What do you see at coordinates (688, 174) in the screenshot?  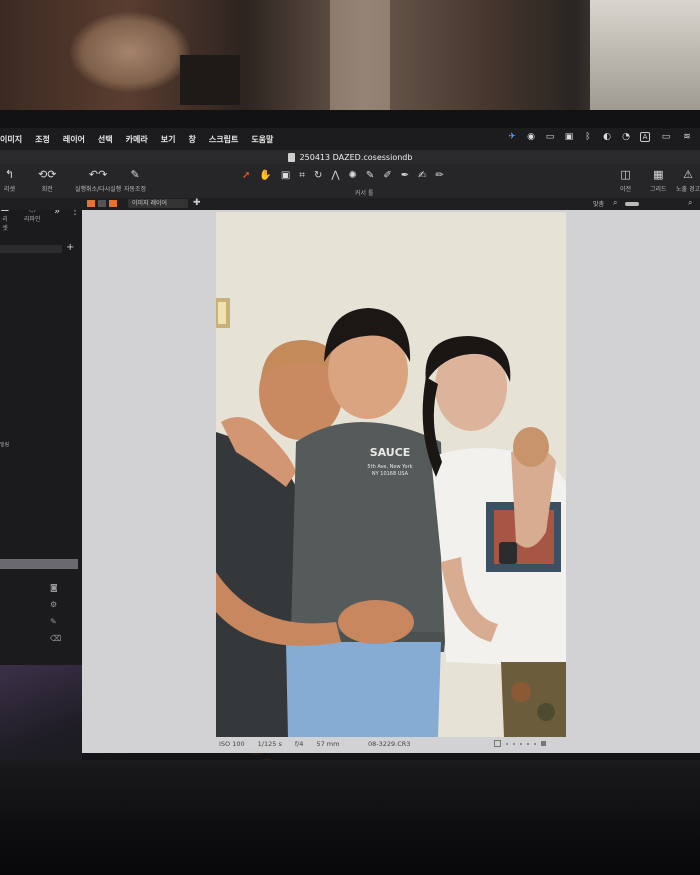 I see `warning-icon: ⚠` at bounding box center [688, 174].